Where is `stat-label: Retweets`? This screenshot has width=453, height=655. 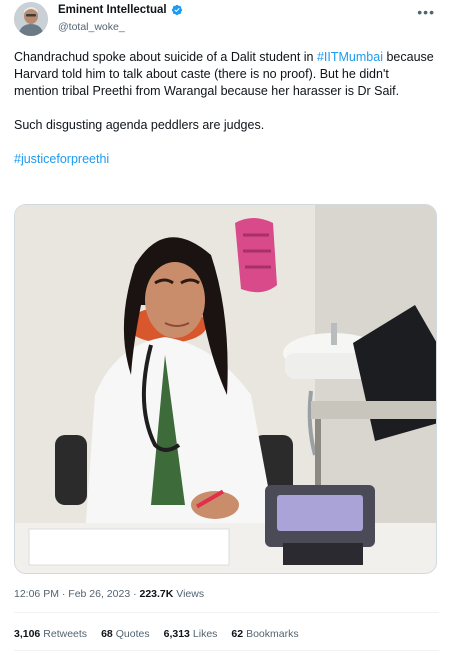 stat-label: Retweets is located at coordinates (65, 634).